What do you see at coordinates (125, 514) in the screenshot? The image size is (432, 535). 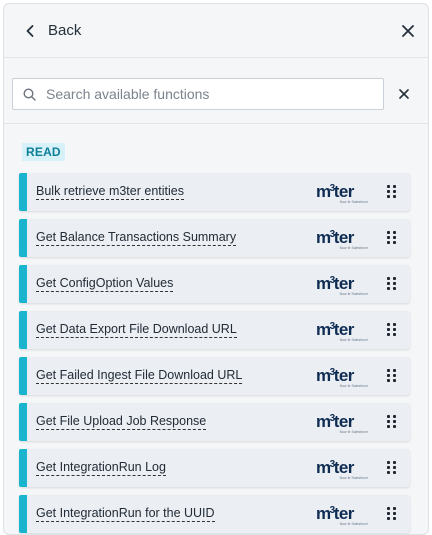 I see `function-label: Get IntegrationRun for the UUID` at bounding box center [125, 514].